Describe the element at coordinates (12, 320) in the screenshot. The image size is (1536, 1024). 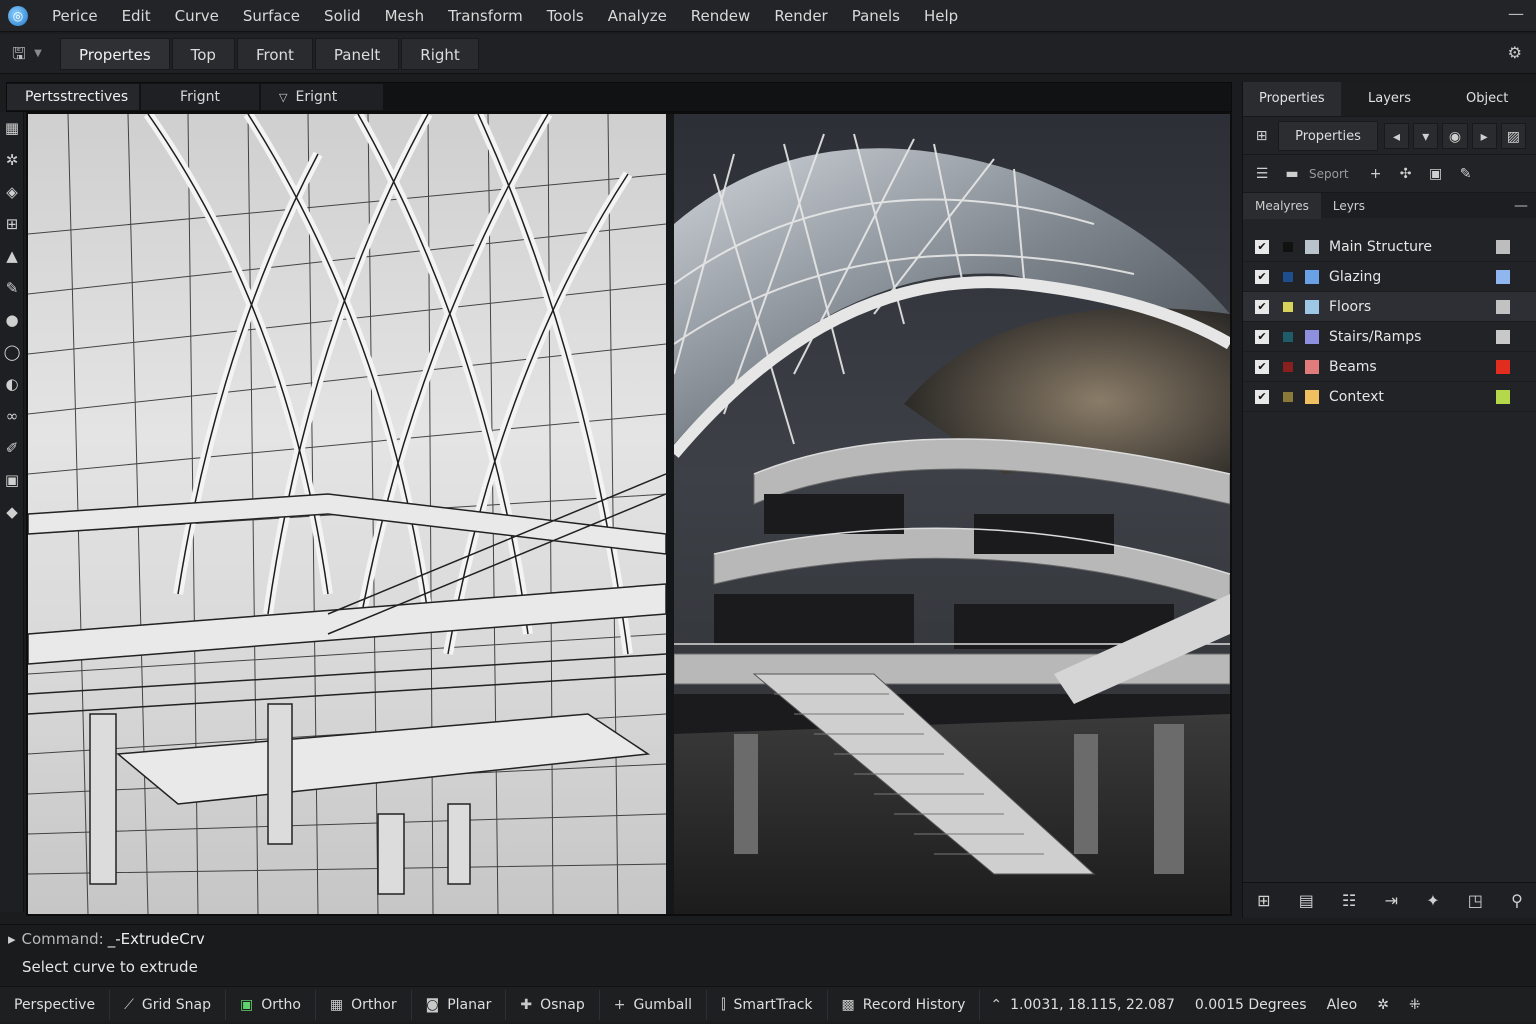
I see `blob-tool-icon: ●` at that location.